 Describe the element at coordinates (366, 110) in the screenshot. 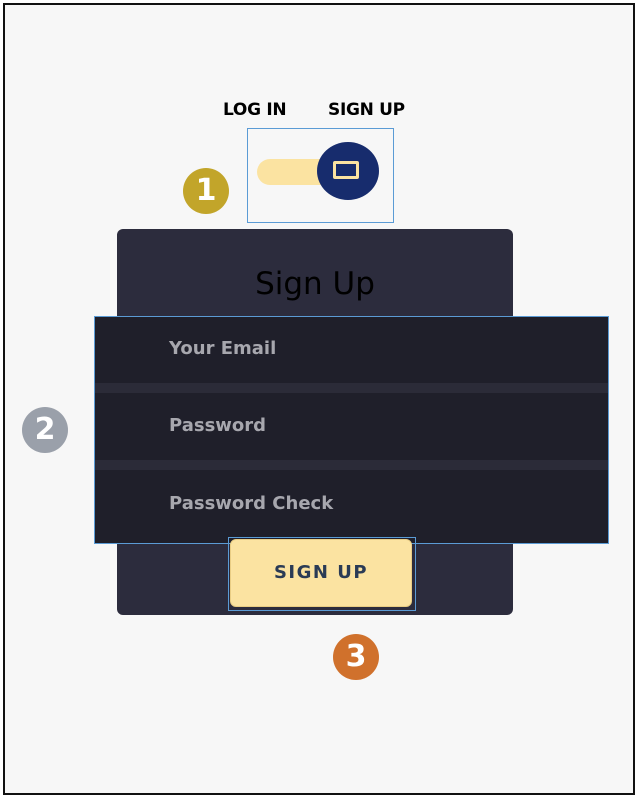

I see `tab-signup: SIGN UP` at that location.